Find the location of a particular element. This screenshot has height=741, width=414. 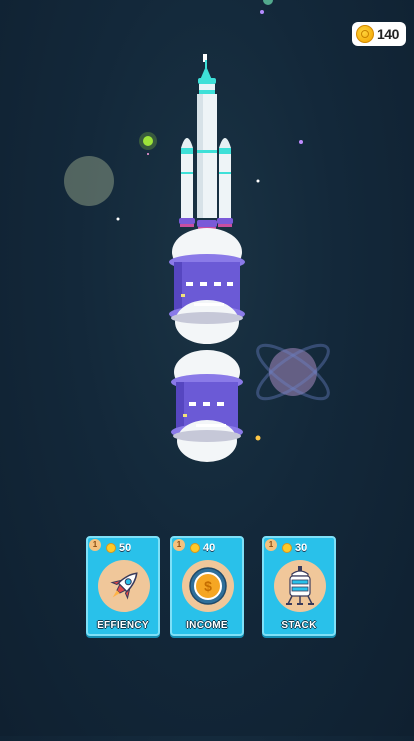

upgrade-price: 40 is located at coordinates (202, 548).